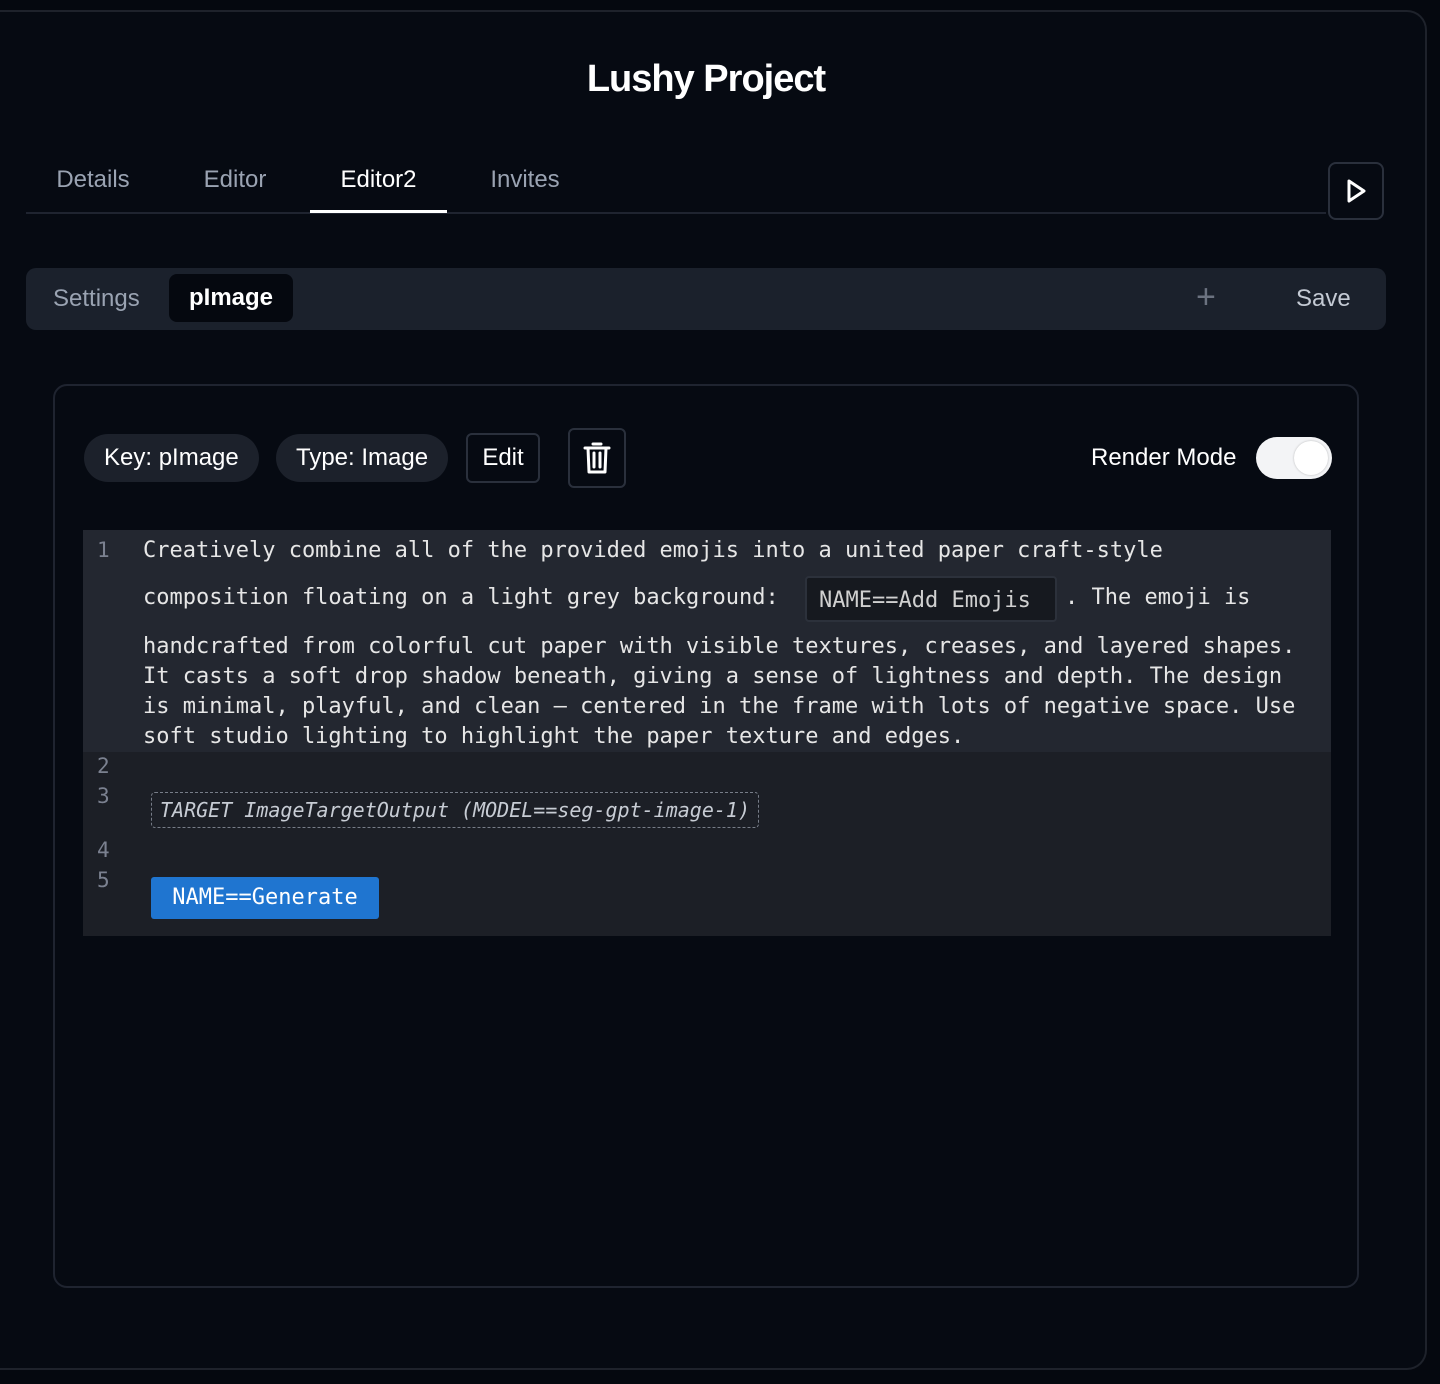 Image resolution: width=1440 pixels, height=1384 pixels. I want to click on play-icon, so click(1356, 191).